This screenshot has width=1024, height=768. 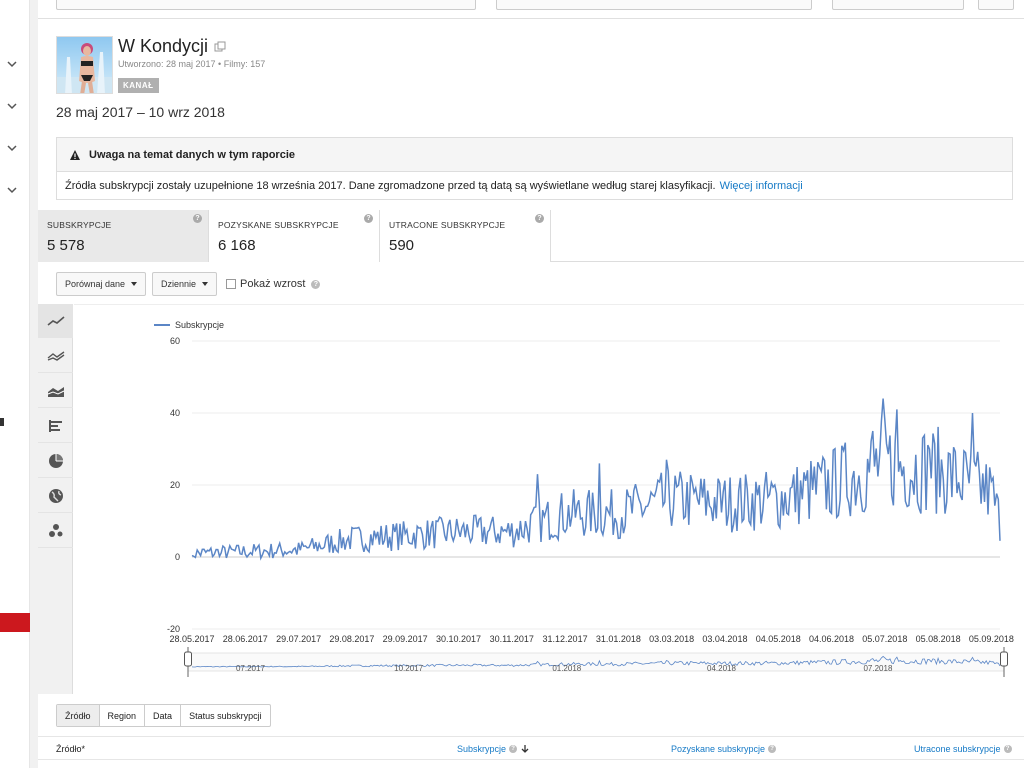 What do you see at coordinates (761, 186) in the screenshot?
I see `more-info-link: Więcej informacji` at bounding box center [761, 186].